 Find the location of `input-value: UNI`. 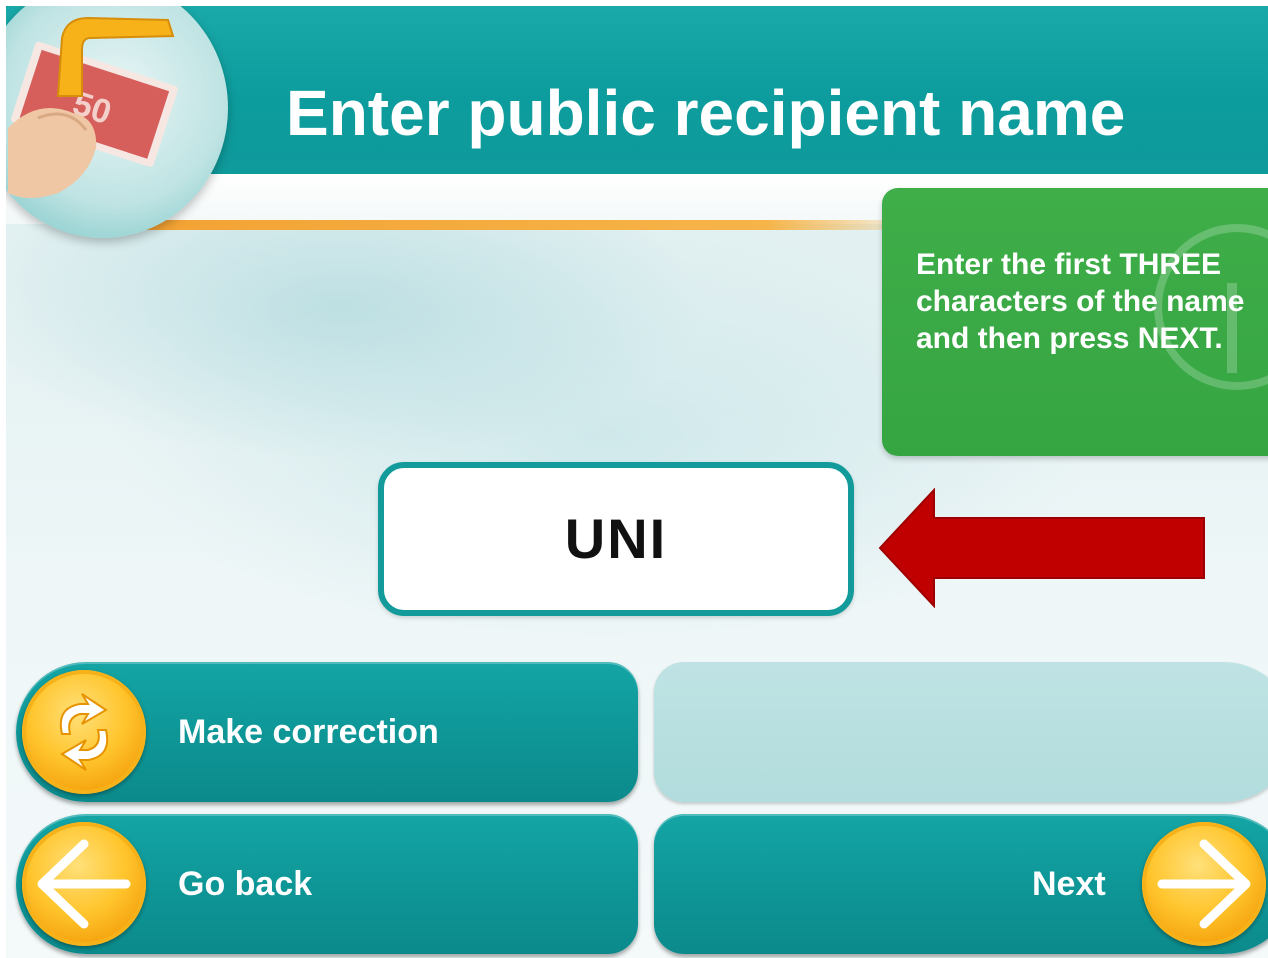

input-value: UNI is located at coordinates (616, 538).